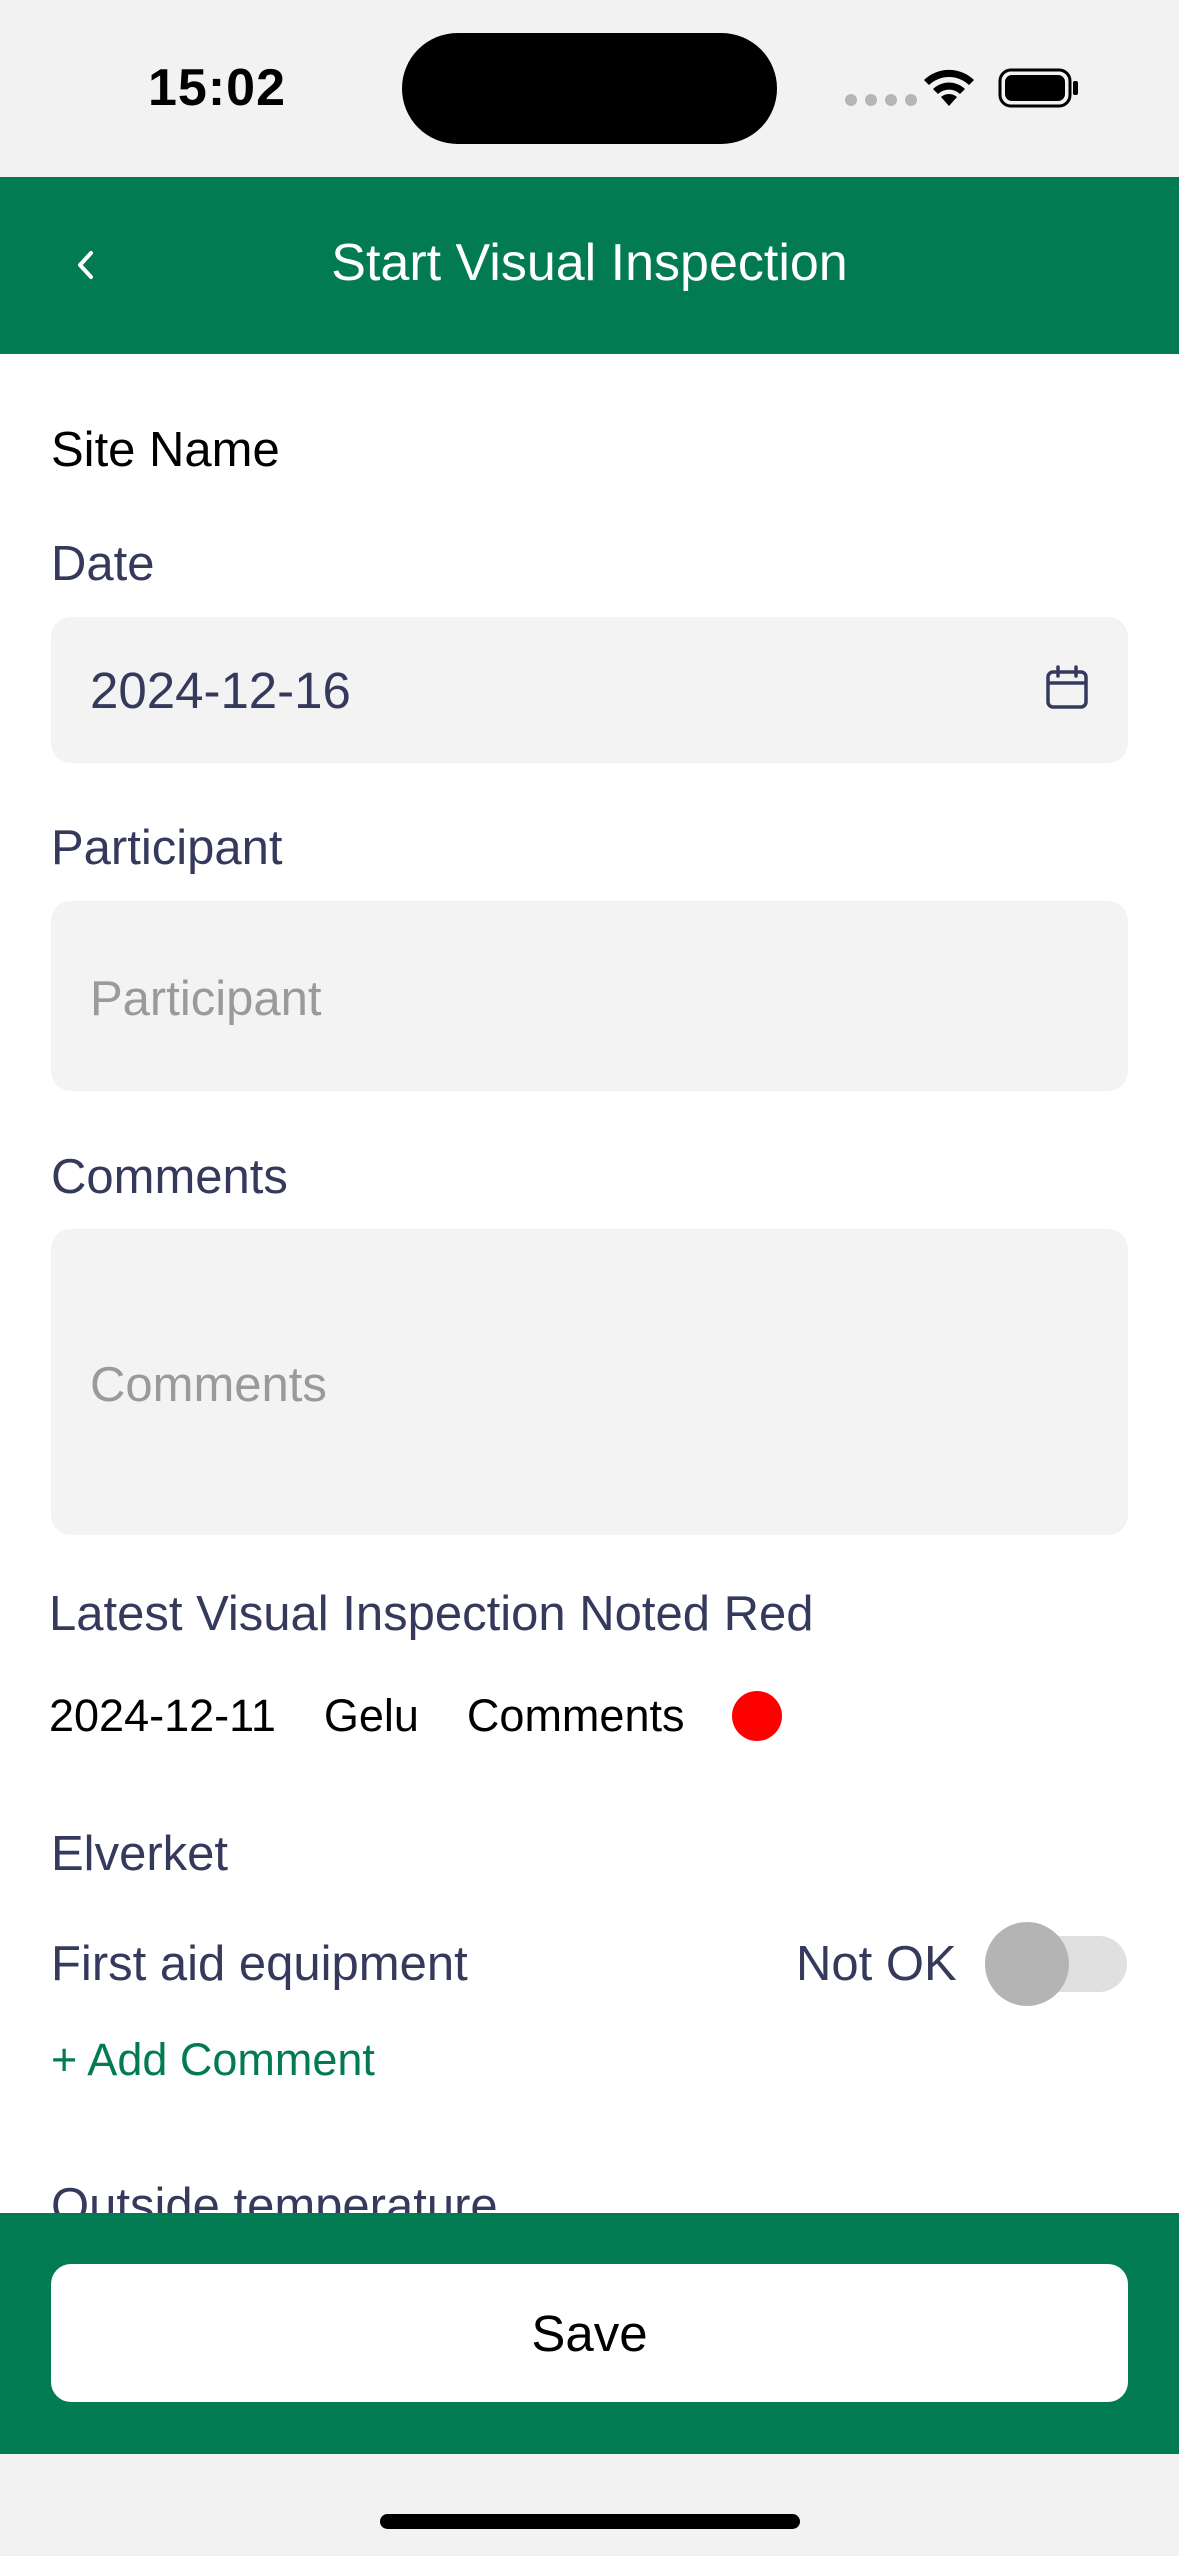 This screenshot has width=1179, height=2556. I want to click on save-button: Save, so click(589, 2333).